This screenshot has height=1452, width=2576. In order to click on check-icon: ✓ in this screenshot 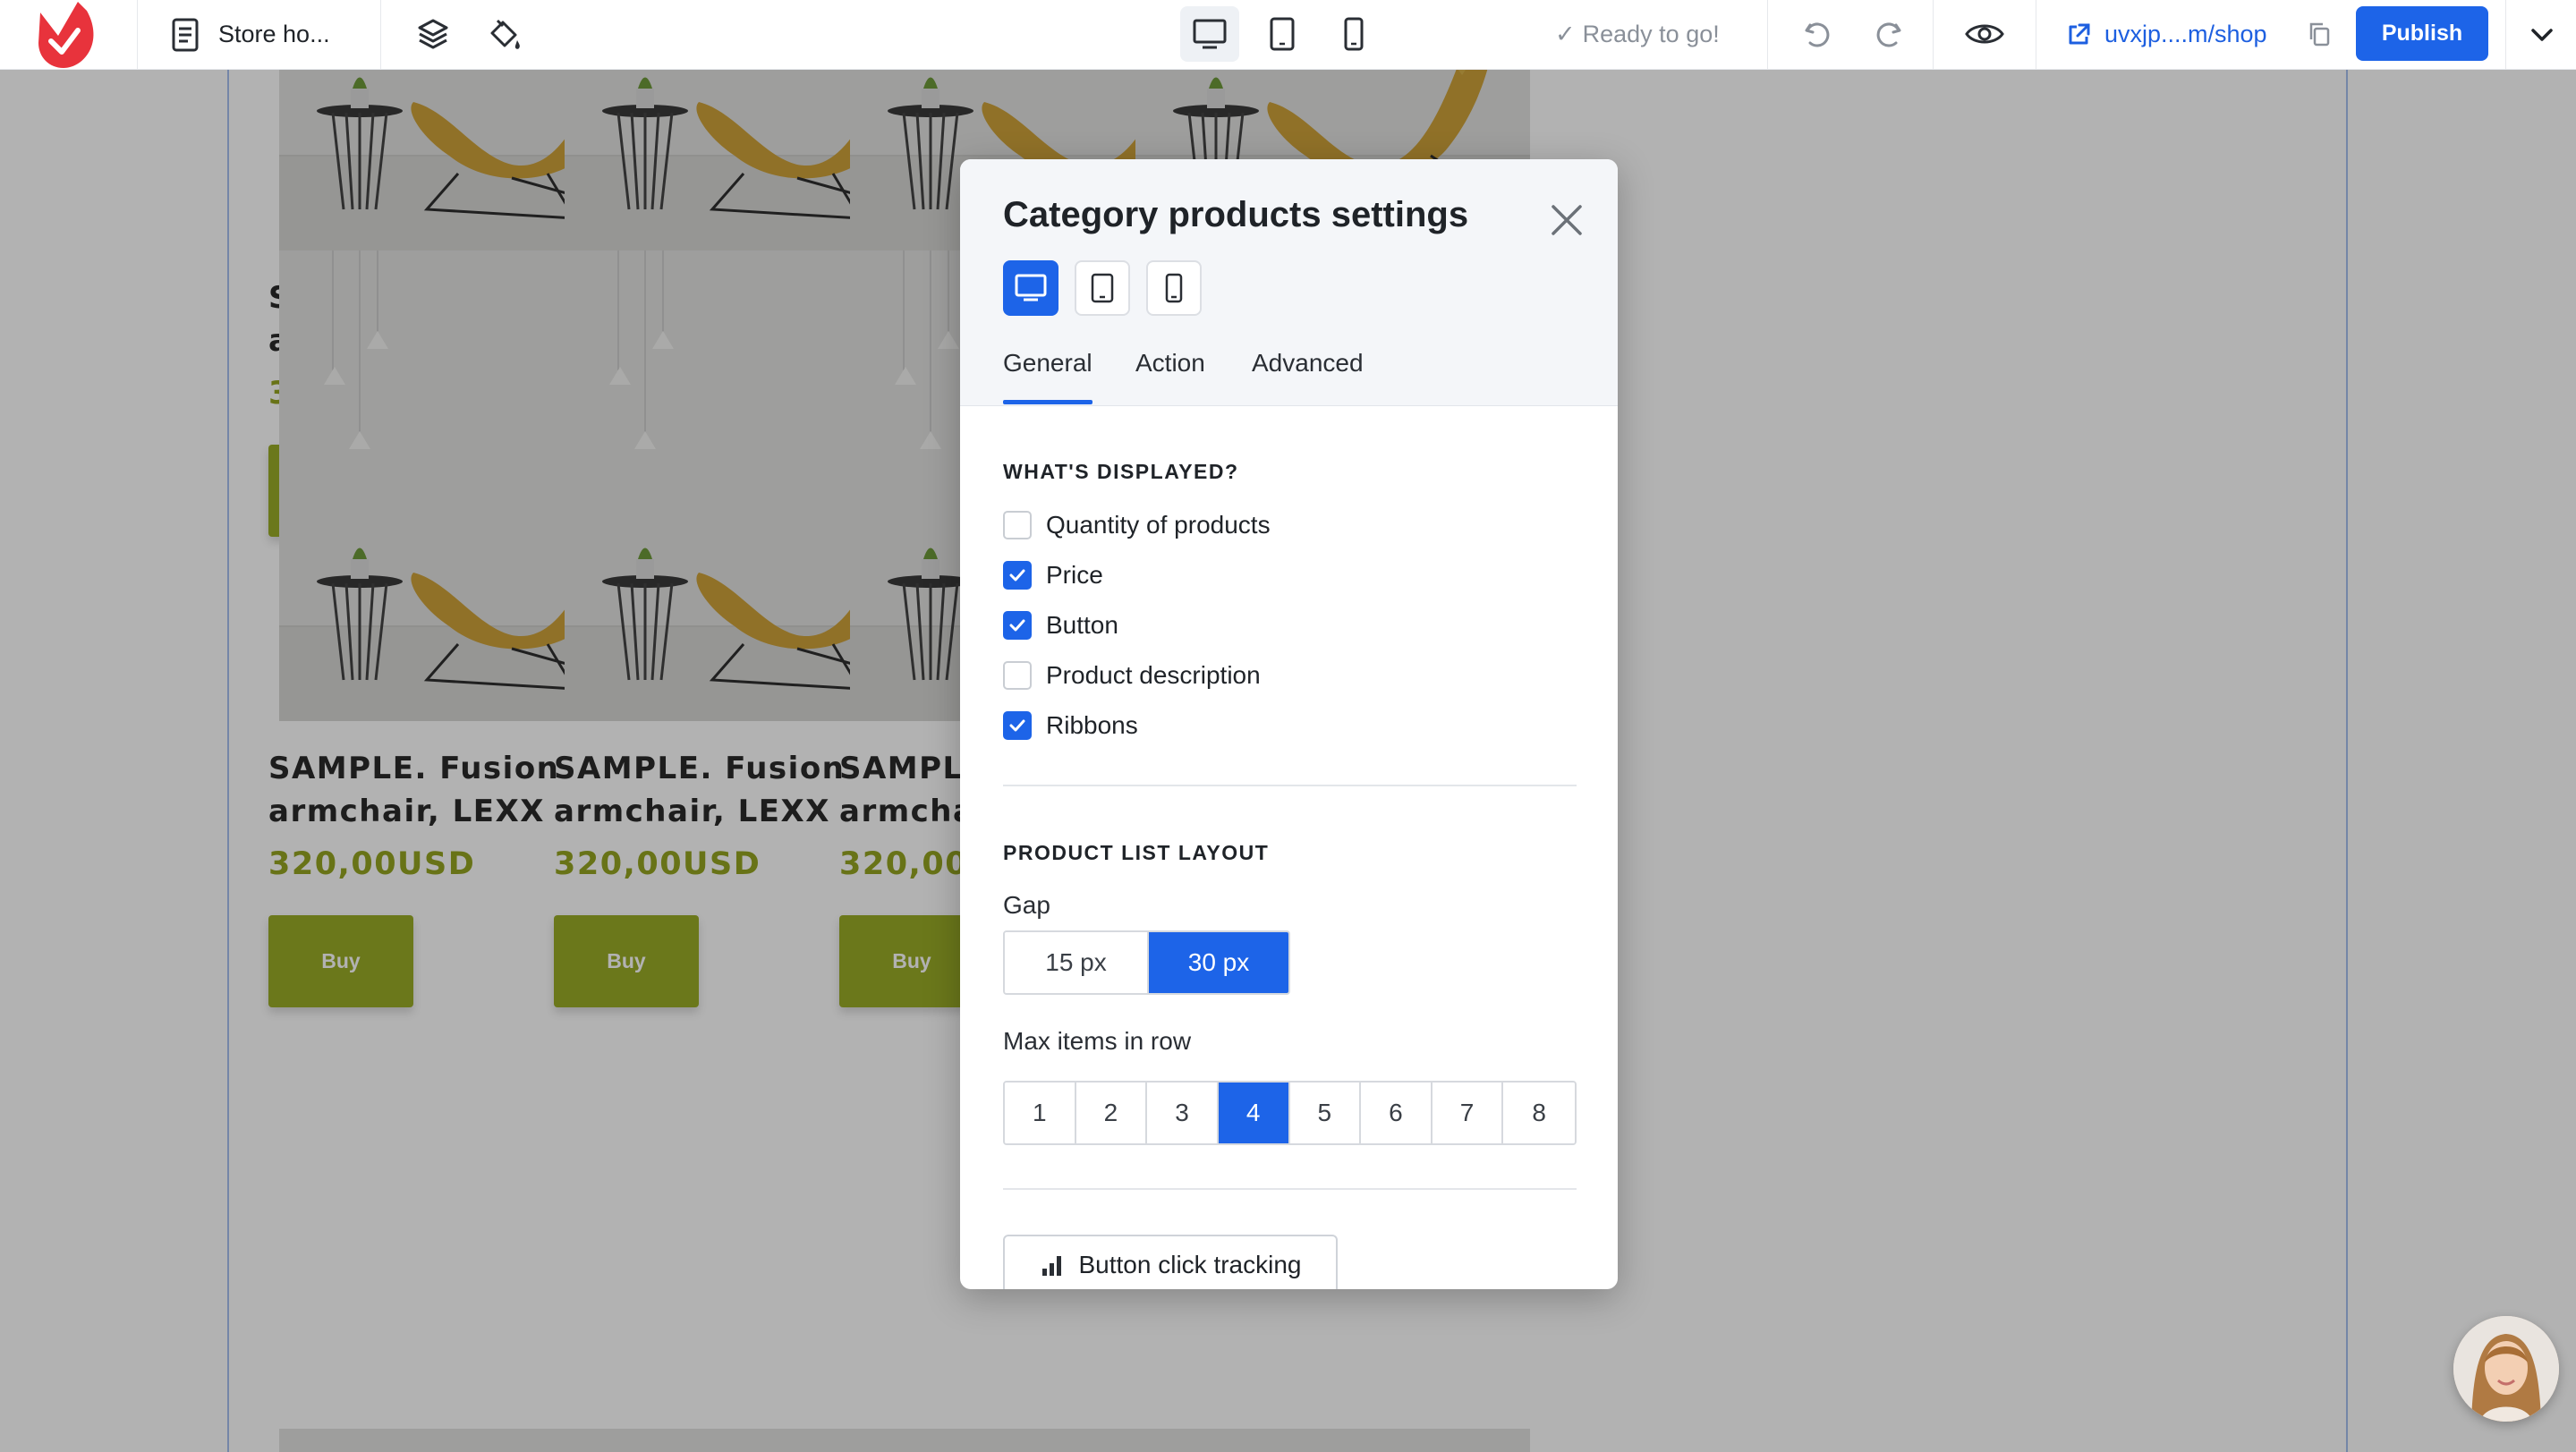, I will do `click(1565, 34)`.